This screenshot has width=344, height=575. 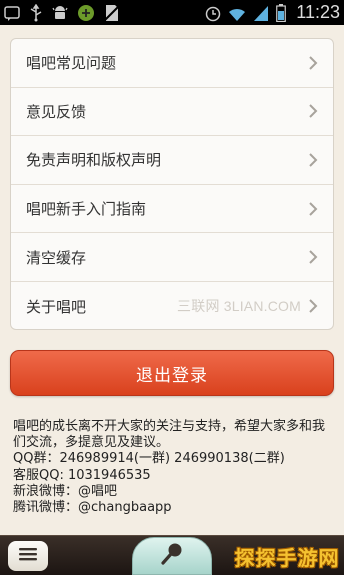 What do you see at coordinates (36, 12) in the screenshot?
I see `usb-icon` at bounding box center [36, 12].